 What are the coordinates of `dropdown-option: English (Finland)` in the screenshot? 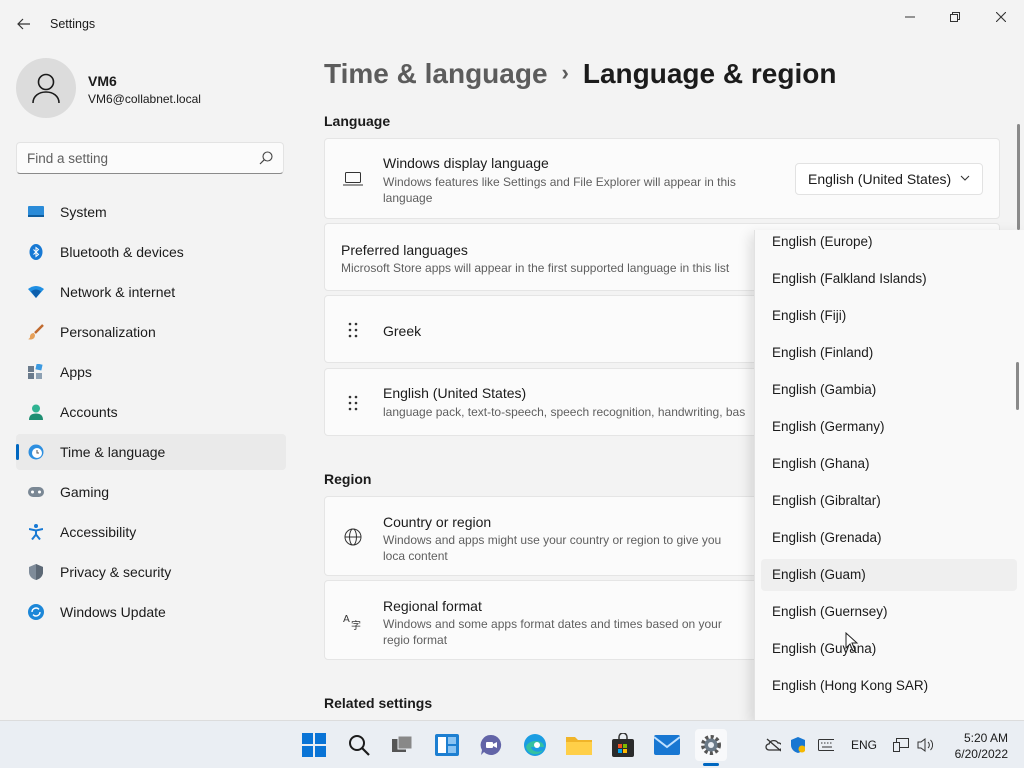 It's located at (889, 353).